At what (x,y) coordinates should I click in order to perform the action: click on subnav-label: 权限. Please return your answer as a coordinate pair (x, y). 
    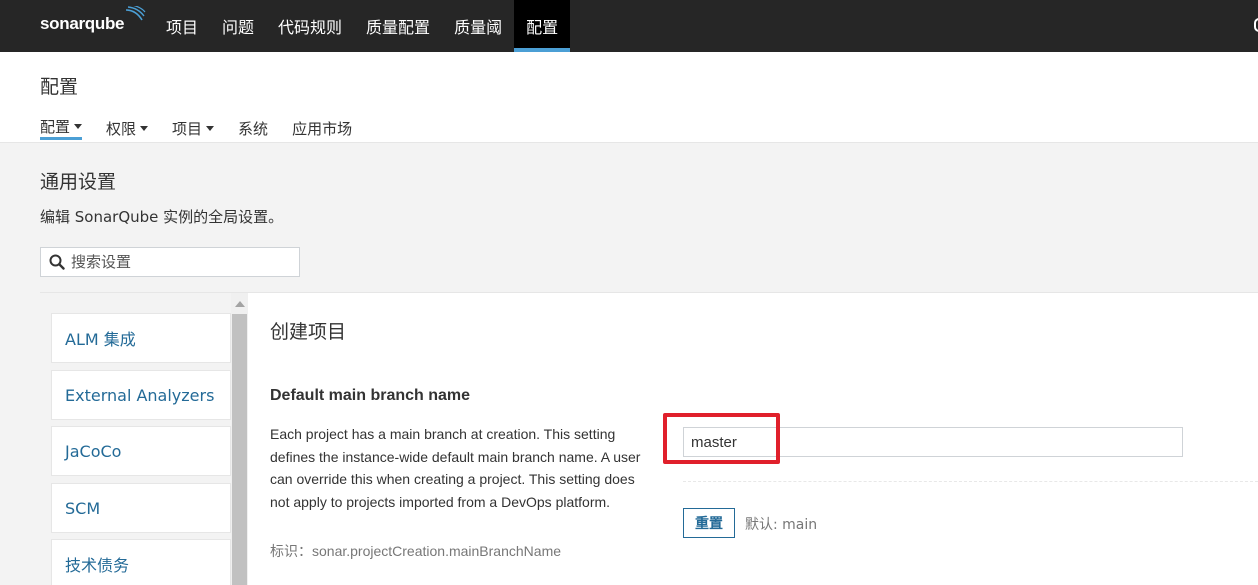
    Looking at the image, I should click on (121, 128).